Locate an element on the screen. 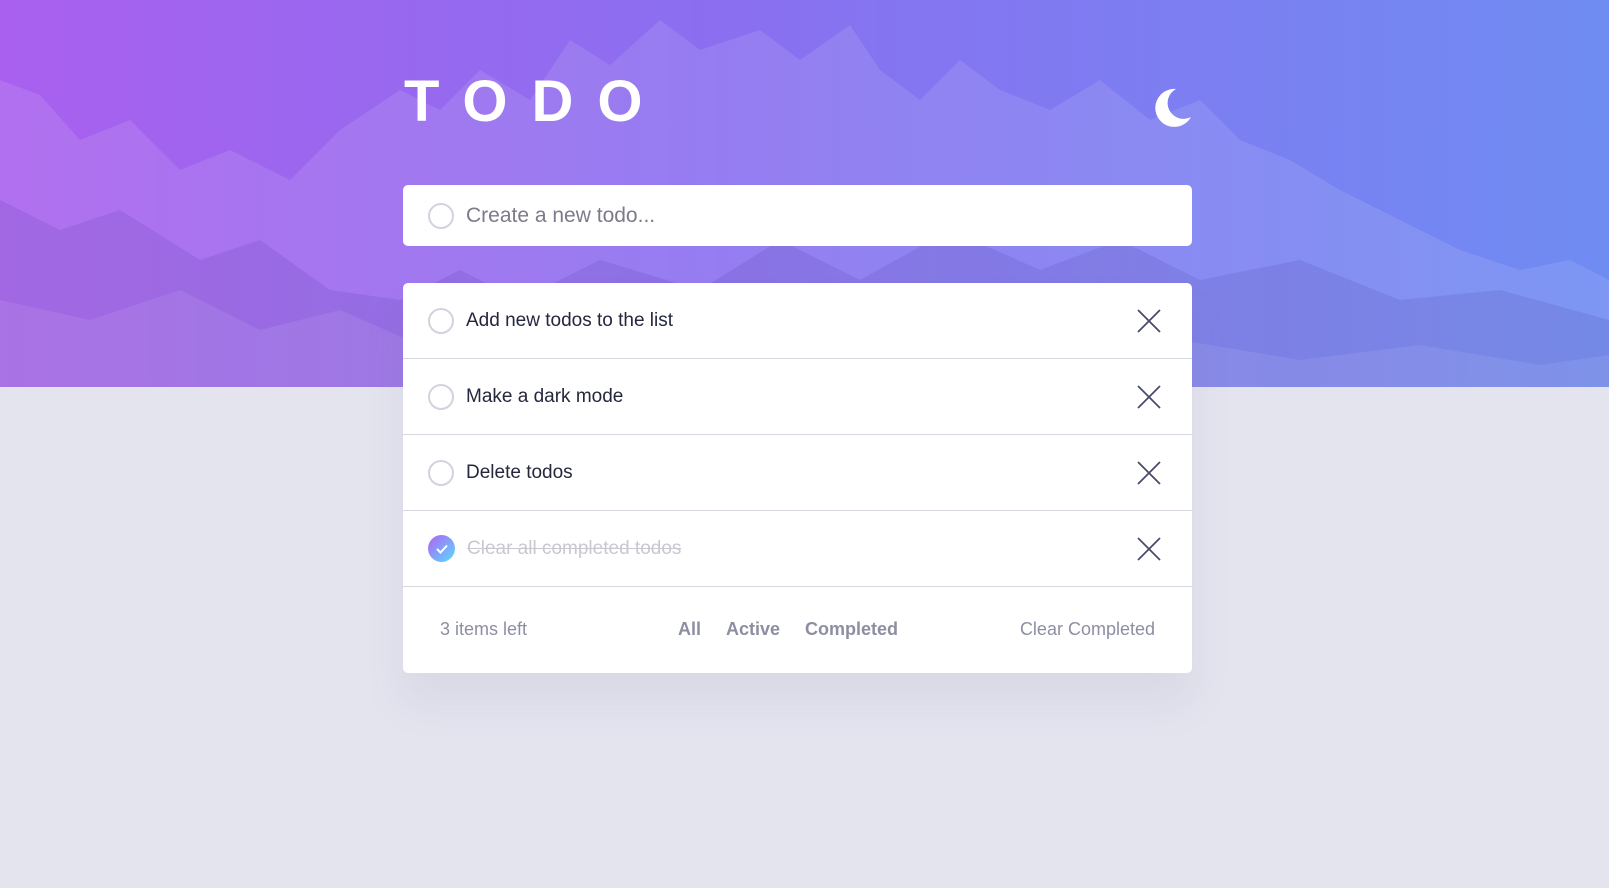 This screenshot has width=1609, height=888. todo-checkbox-checked is located at coordinates (441, 548).